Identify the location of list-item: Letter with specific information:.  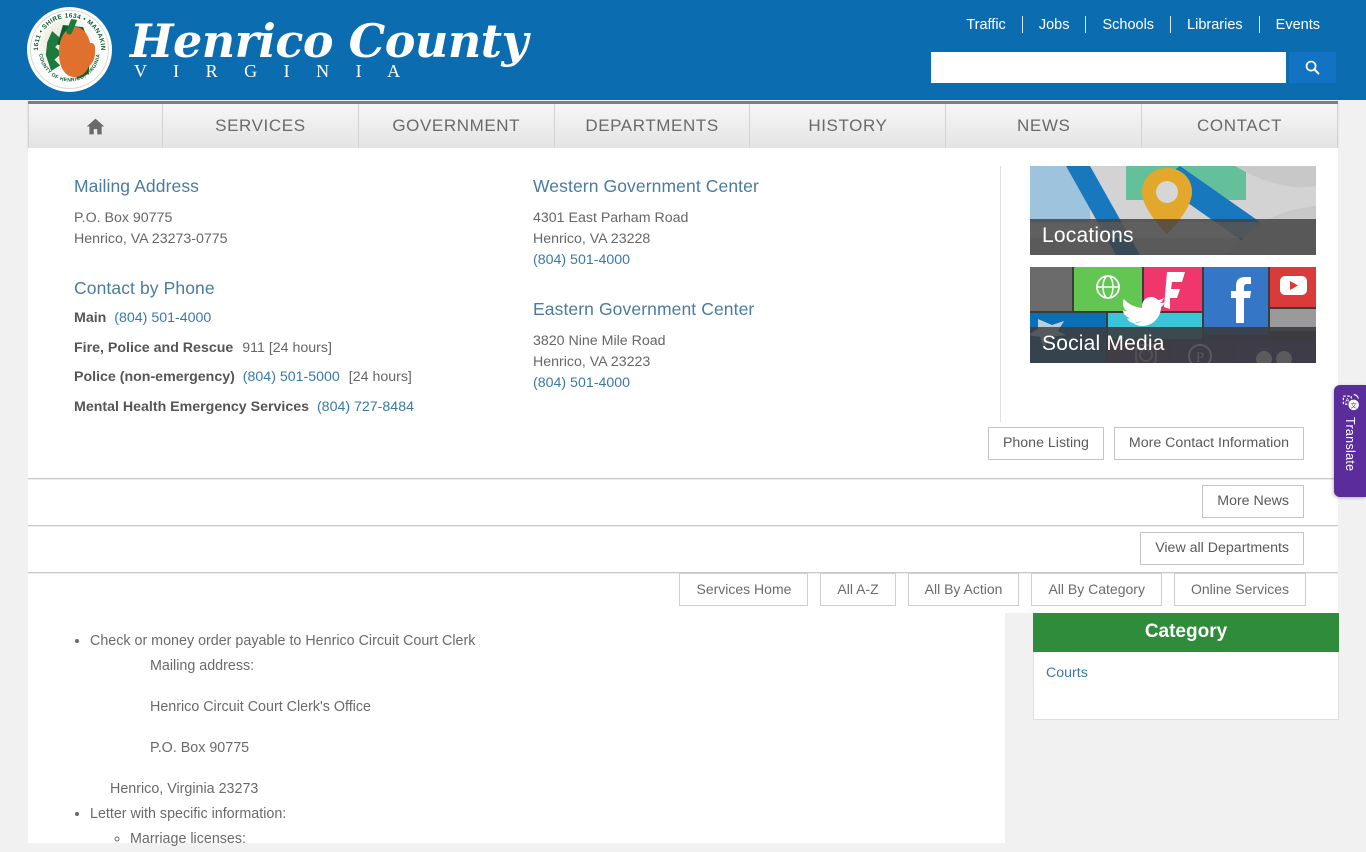
(547, 814).